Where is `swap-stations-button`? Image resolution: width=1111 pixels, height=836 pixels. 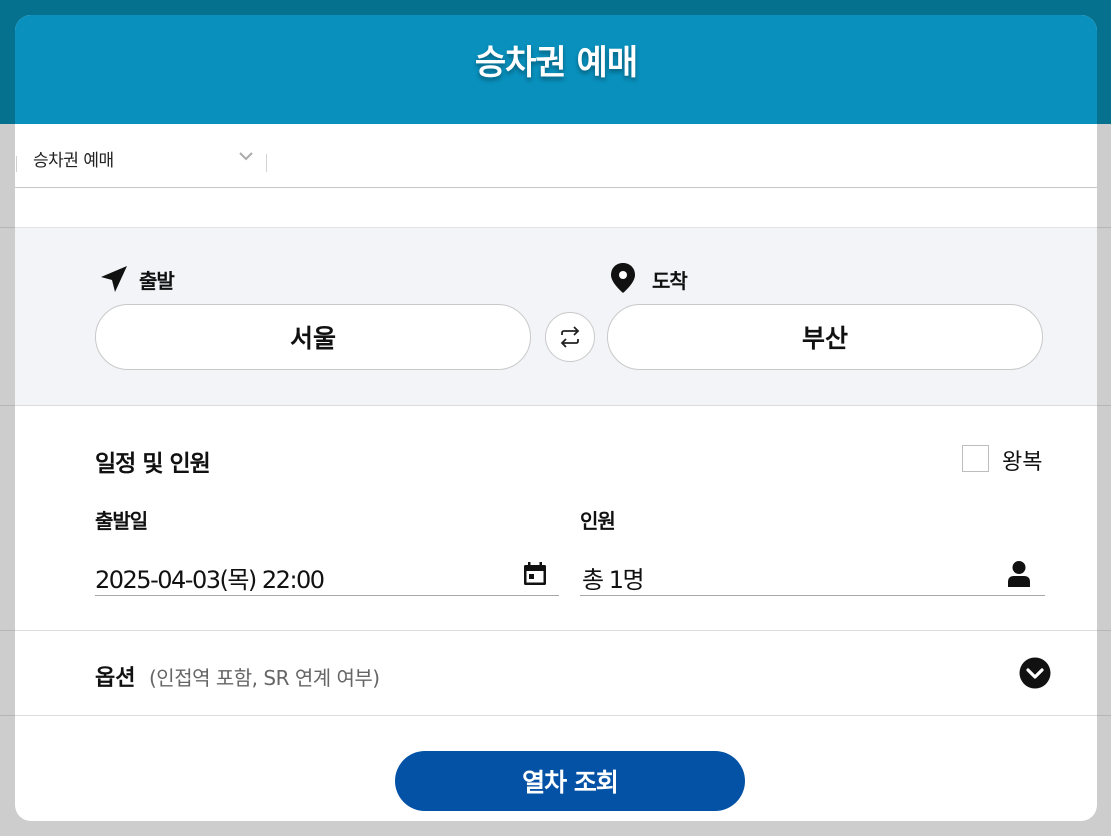 swap-stations-button is located at coordinates (570, 337).